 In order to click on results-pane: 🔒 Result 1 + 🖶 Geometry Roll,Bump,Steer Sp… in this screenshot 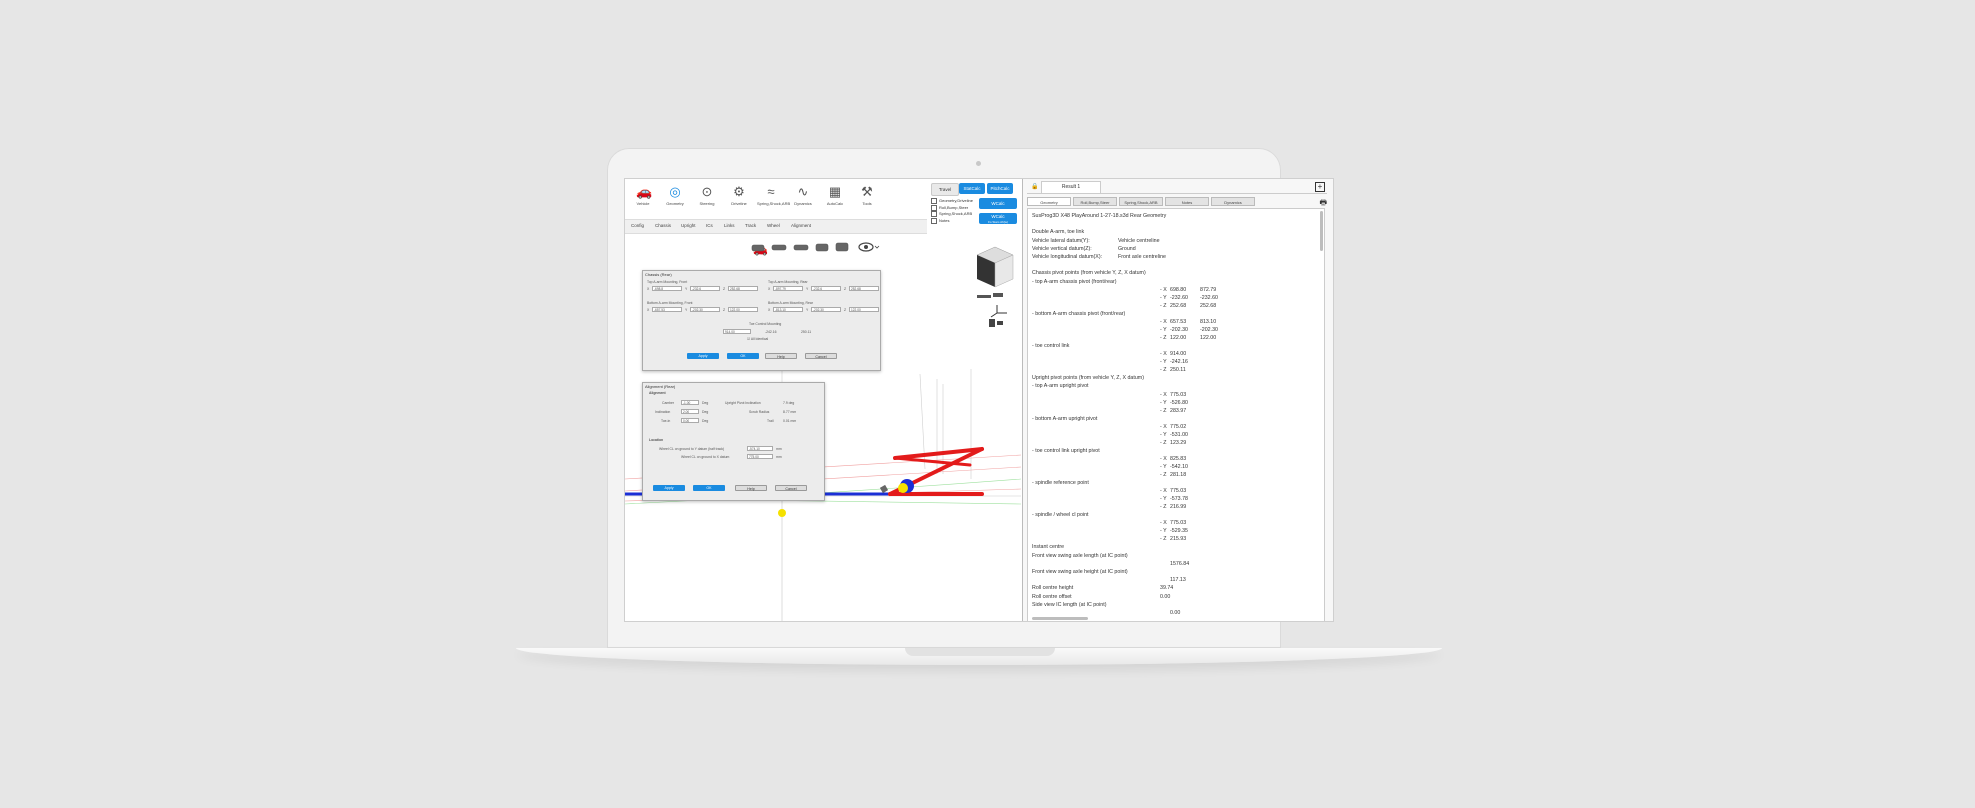, I will do `click(1178, 400)`.